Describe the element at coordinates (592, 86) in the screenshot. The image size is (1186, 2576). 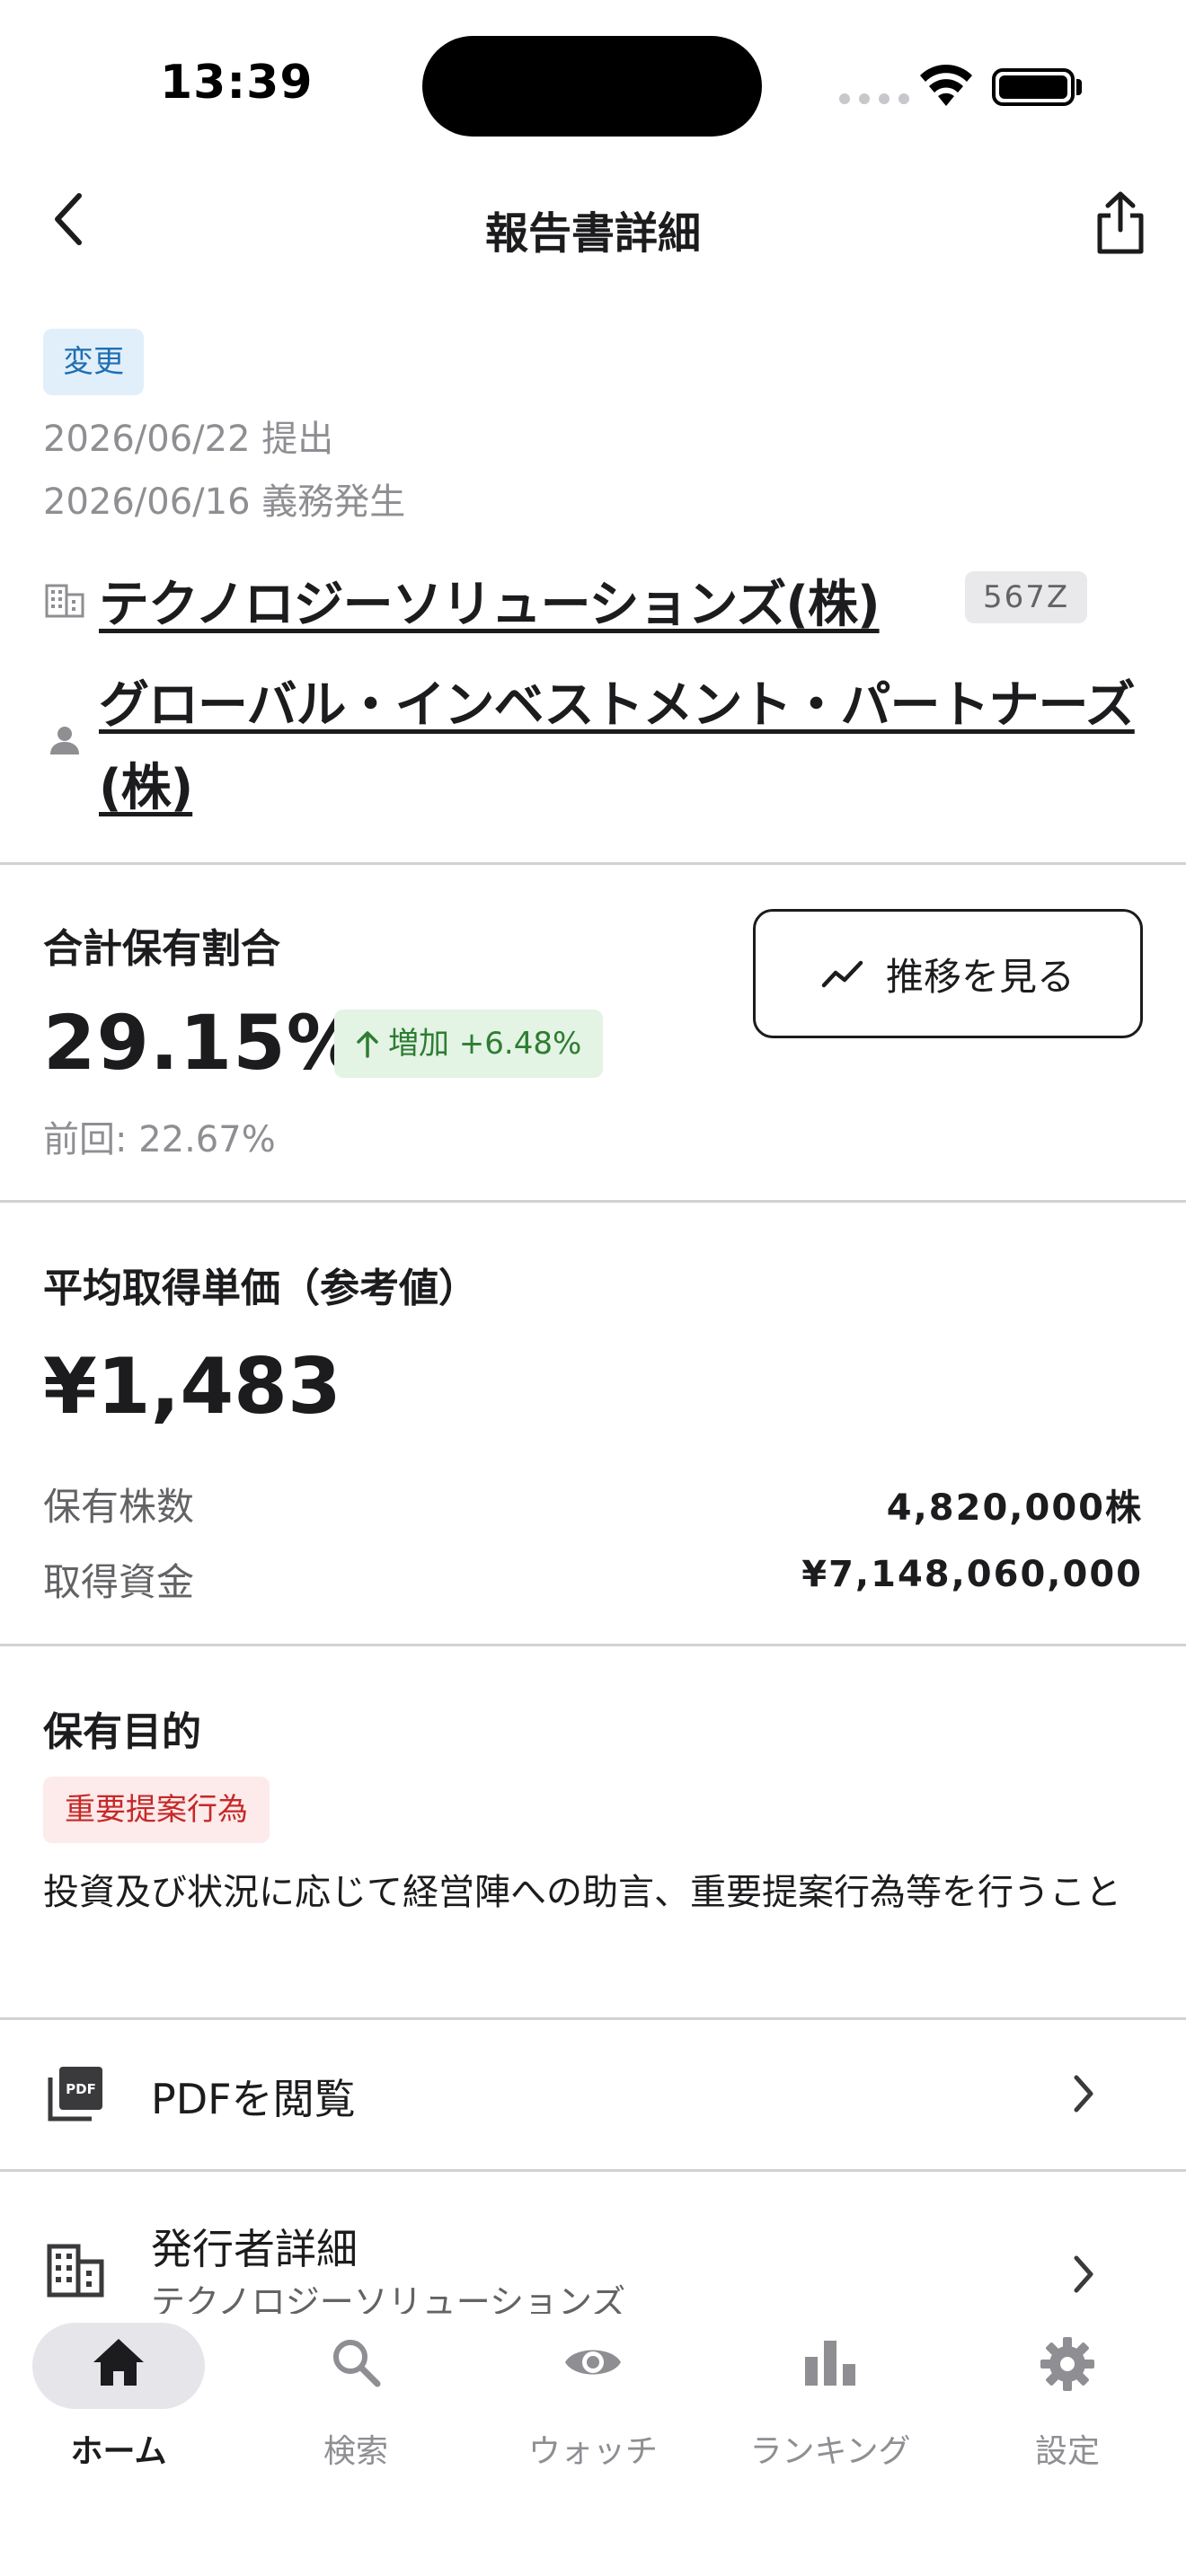
I see `dynamic-island` at that location.